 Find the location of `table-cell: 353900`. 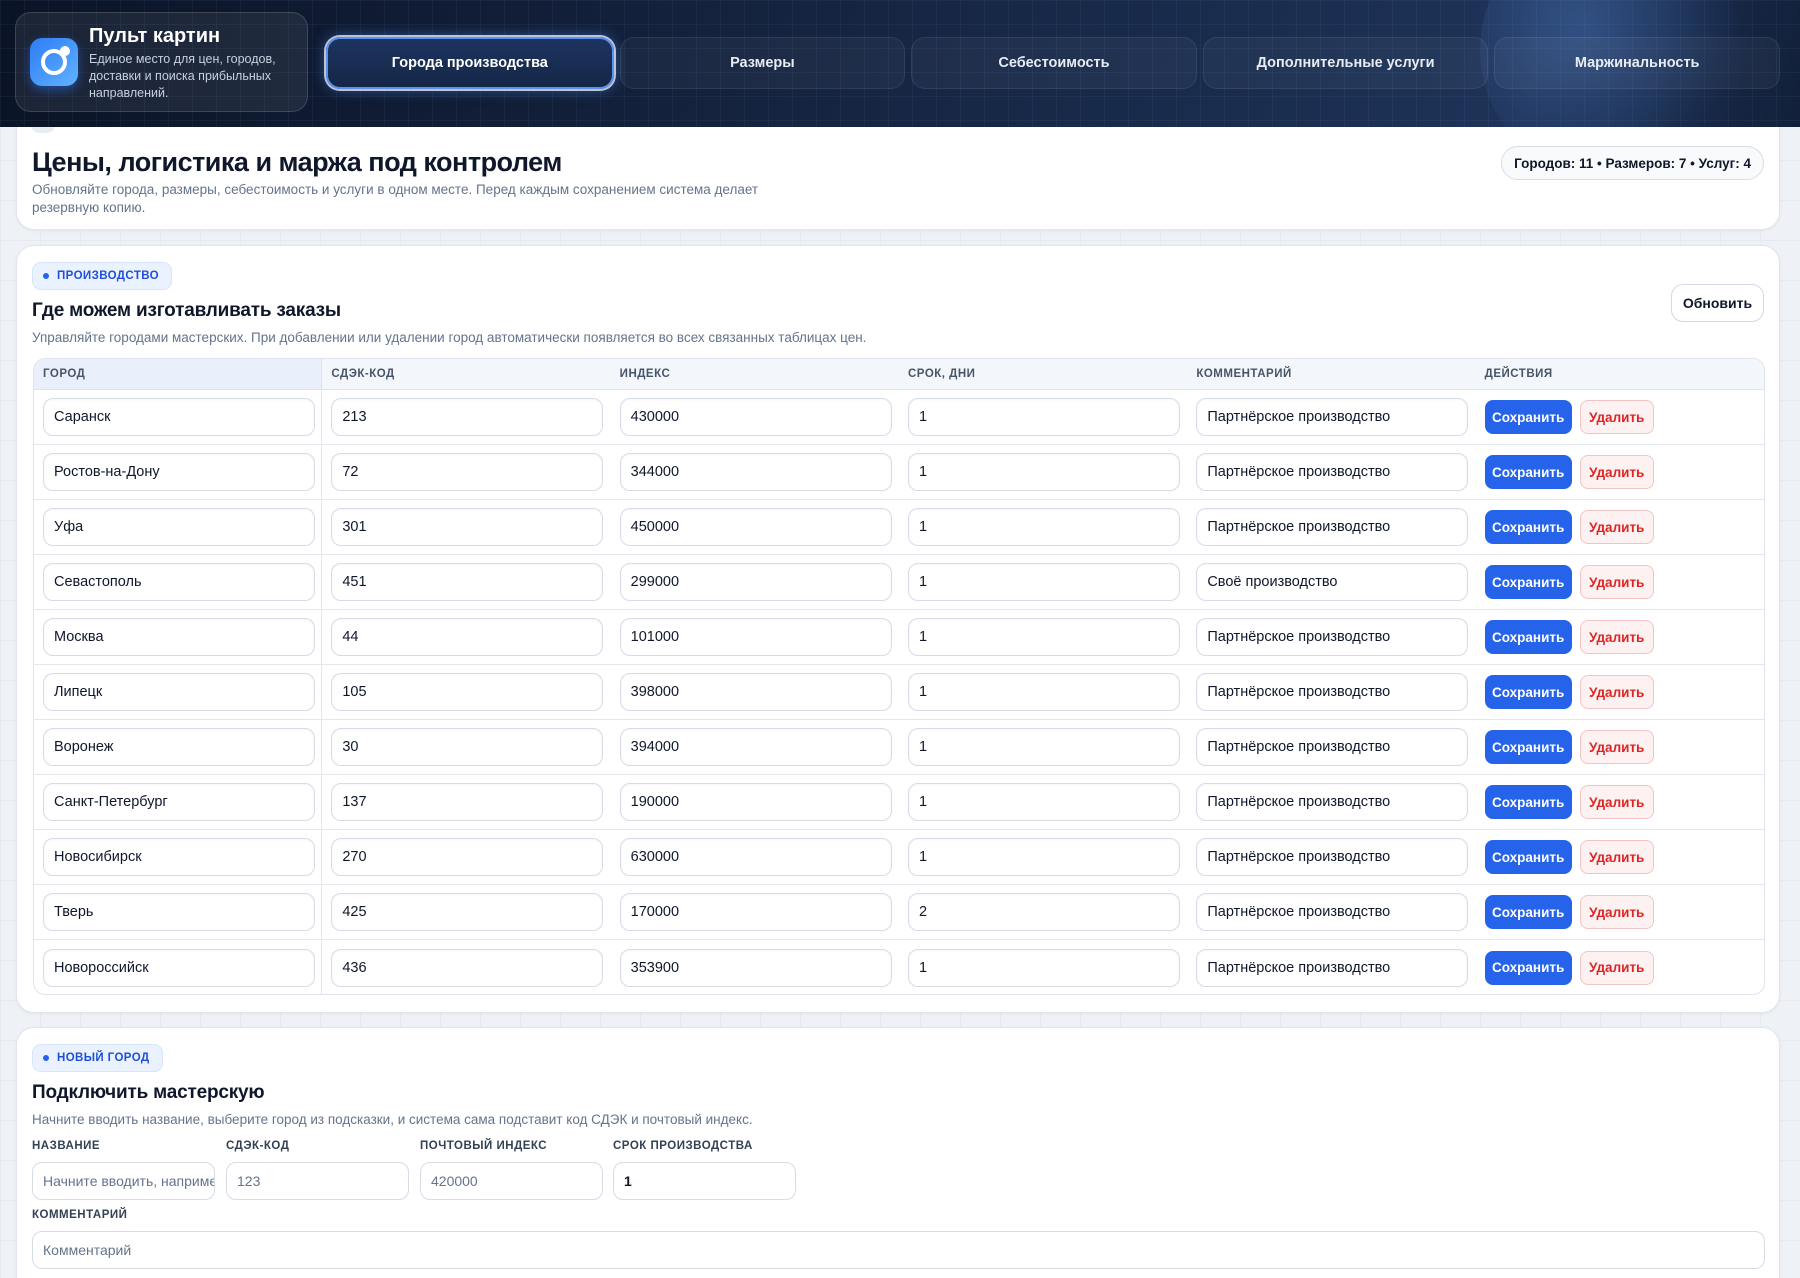

table-cell: 353900 is located at coordinates (755, 967).